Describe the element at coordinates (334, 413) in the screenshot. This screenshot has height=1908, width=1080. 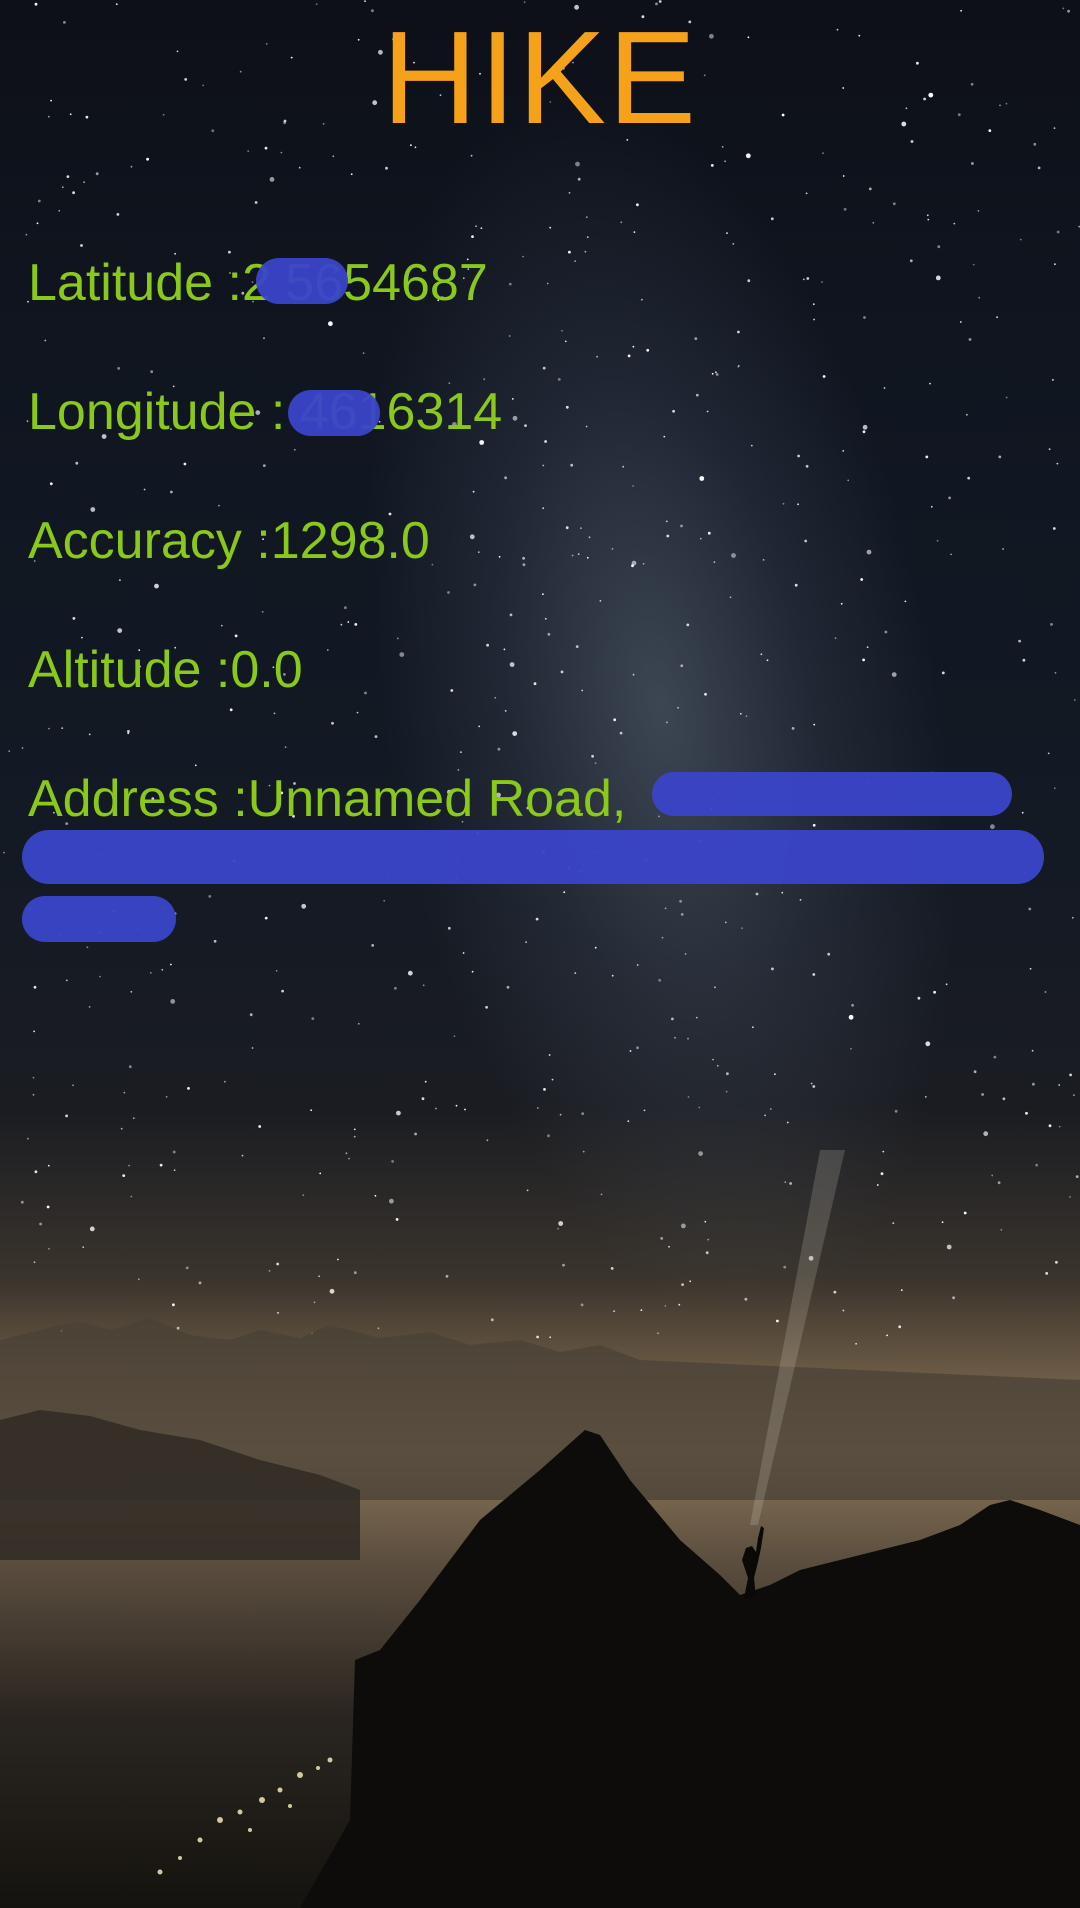
I see `longitude-redaction` at that location.